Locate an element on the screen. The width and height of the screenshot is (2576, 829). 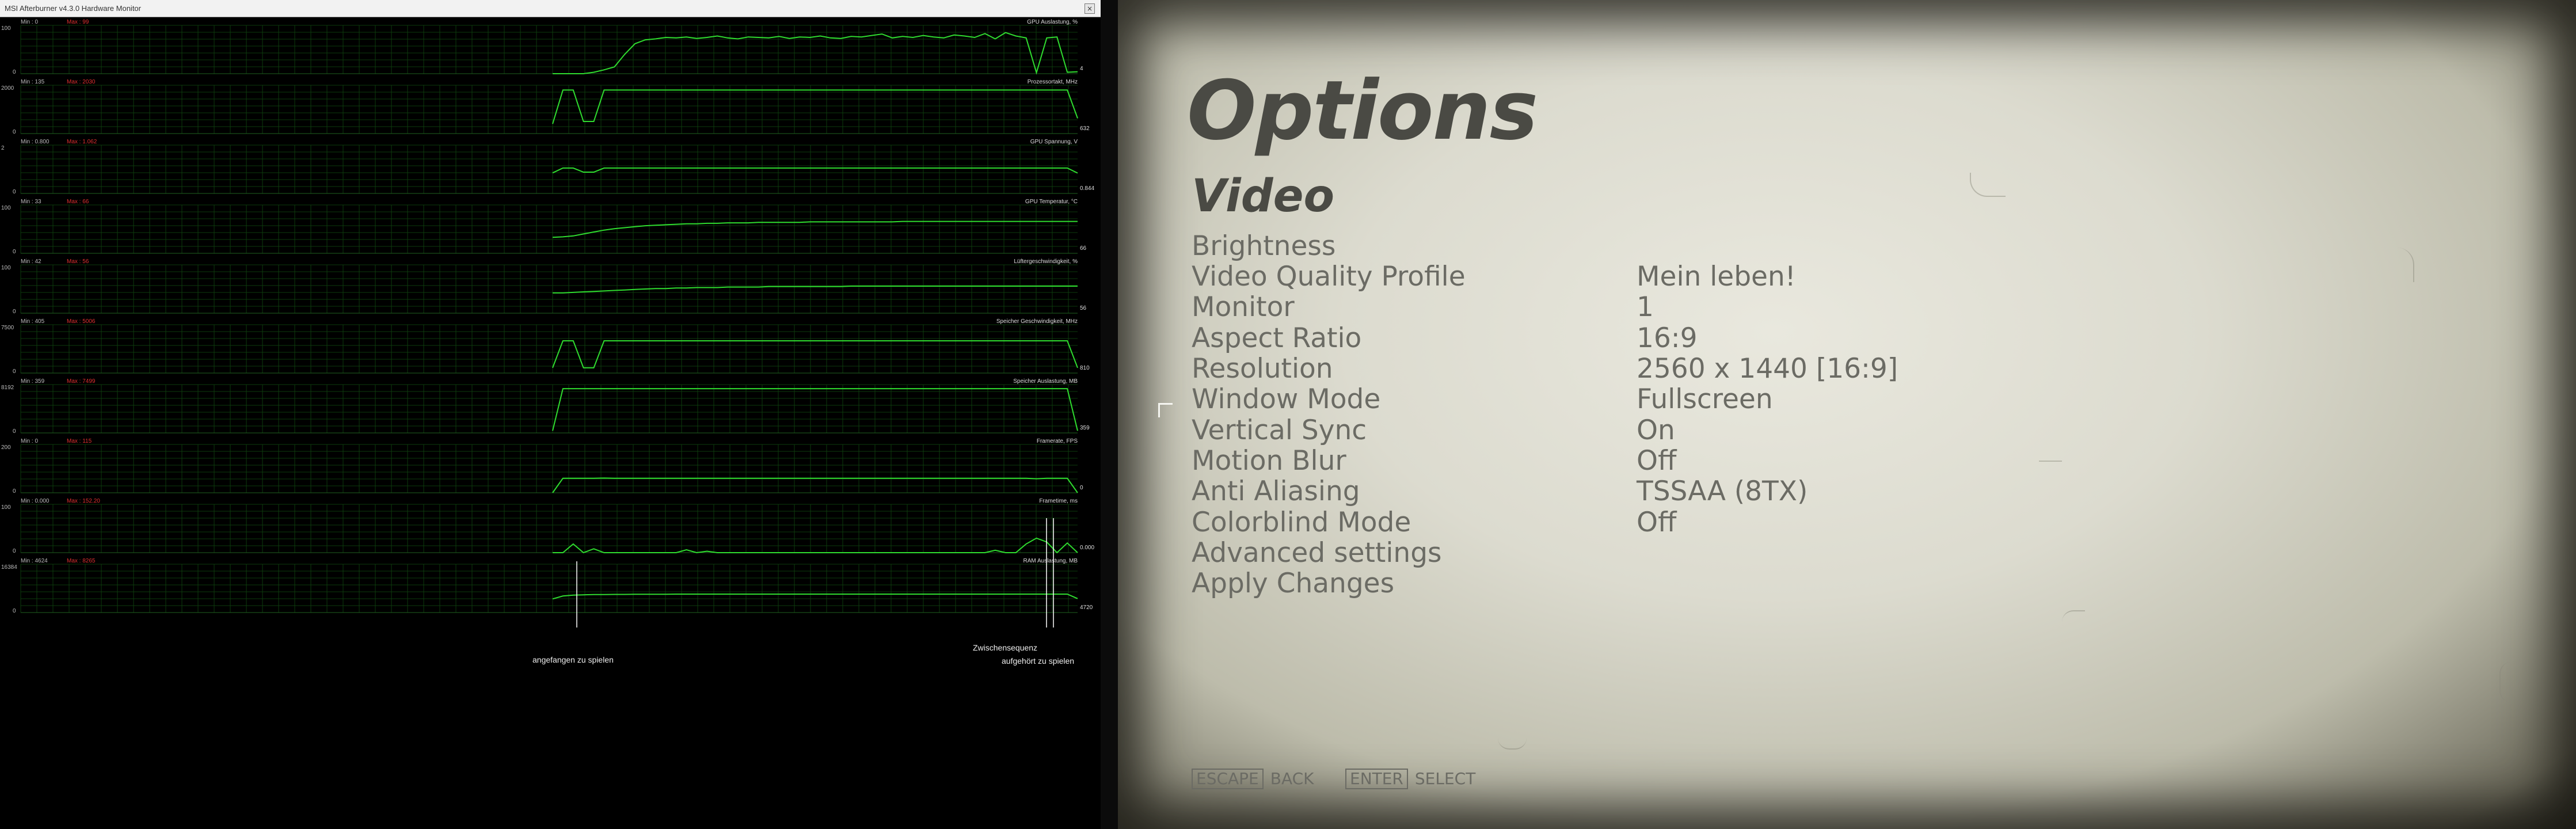
panel-max-label: Max : 5006 is located at coordinates (82, 321).